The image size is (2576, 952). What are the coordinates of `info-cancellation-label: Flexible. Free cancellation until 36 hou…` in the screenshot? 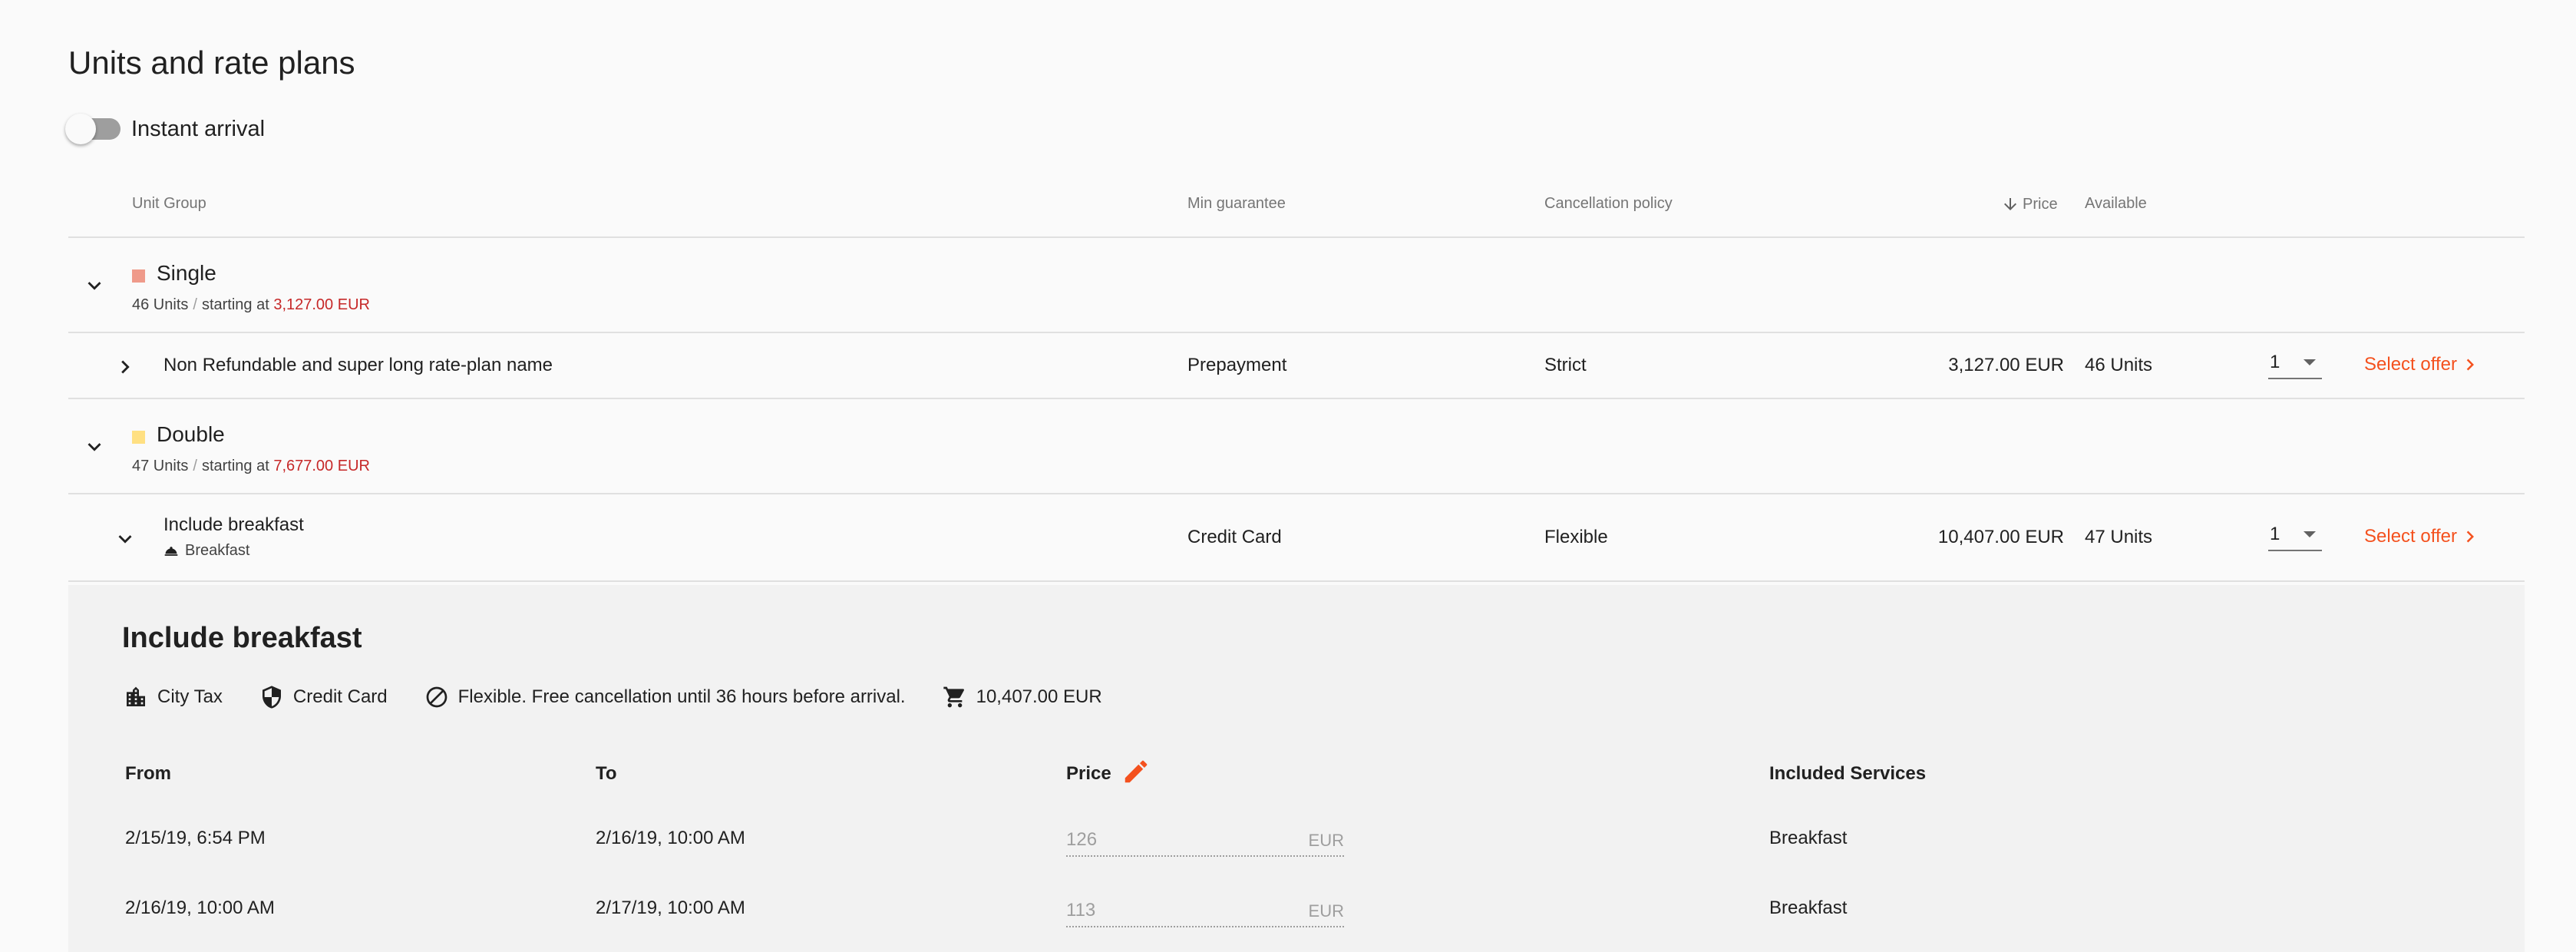 It's located at (681, 696).